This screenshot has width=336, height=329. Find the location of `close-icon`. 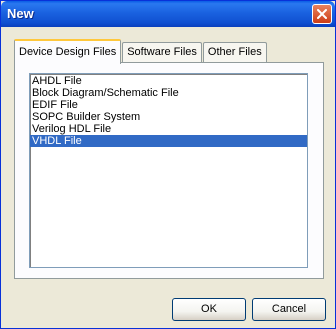

close-icon is located at coordinates (322, 14).